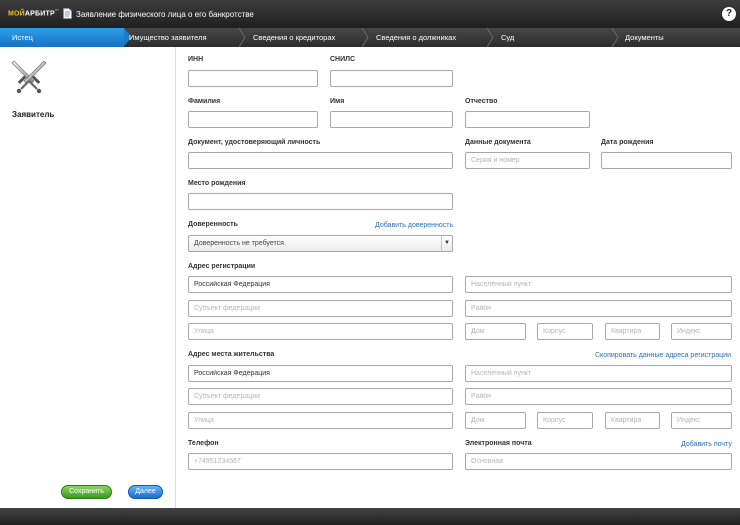  Describe the element at coordinates (498, 142) in the screenshot. I see `document-data-label: Данные документа` at that location.